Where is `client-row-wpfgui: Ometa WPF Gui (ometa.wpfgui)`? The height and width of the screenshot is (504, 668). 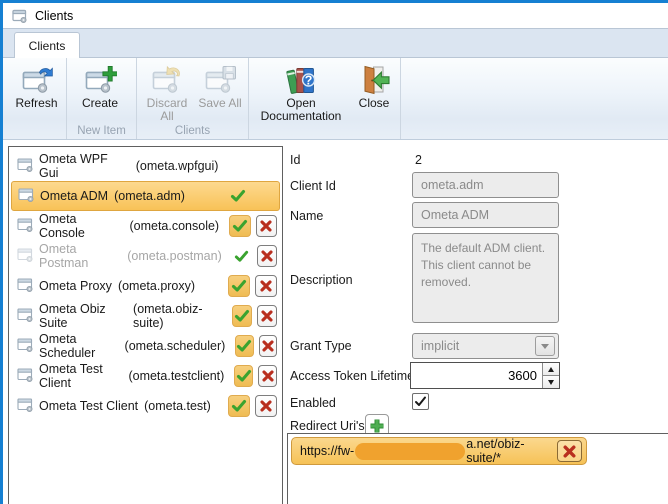
client-row-wpfgui: Ometa WPF Gui (ometa.wpfgui) is located at coordinates (145, 166).